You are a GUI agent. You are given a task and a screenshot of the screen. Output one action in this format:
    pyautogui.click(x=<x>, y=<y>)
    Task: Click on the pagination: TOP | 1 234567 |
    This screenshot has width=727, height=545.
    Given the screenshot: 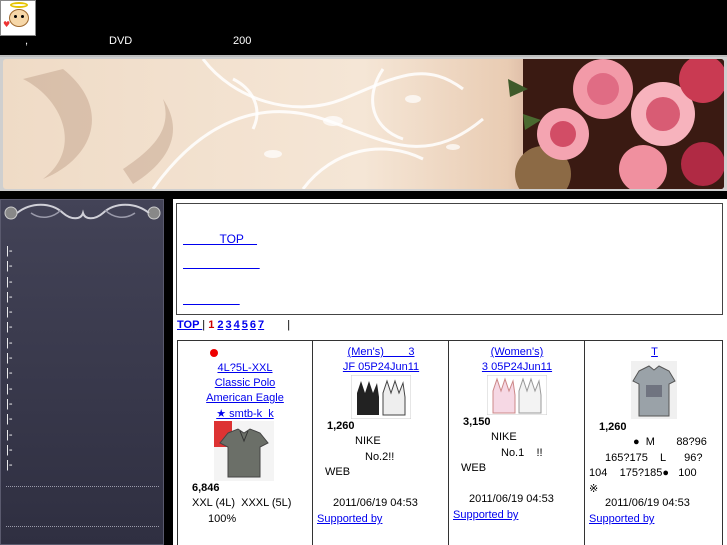 What is the action you would take?
    pyautogui.click(x=233, y=325)
    